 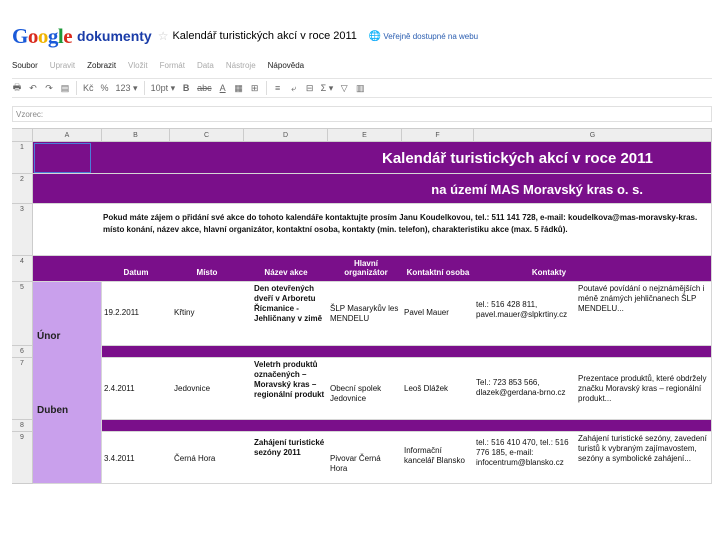 I want to click on column-header-b: B, so click(x=136, y=135).